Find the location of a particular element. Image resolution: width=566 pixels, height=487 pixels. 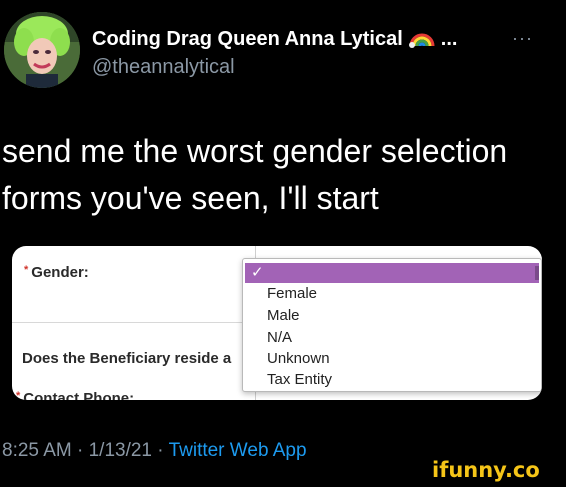

more-icon: ··· is located at coordinates (522, 38).